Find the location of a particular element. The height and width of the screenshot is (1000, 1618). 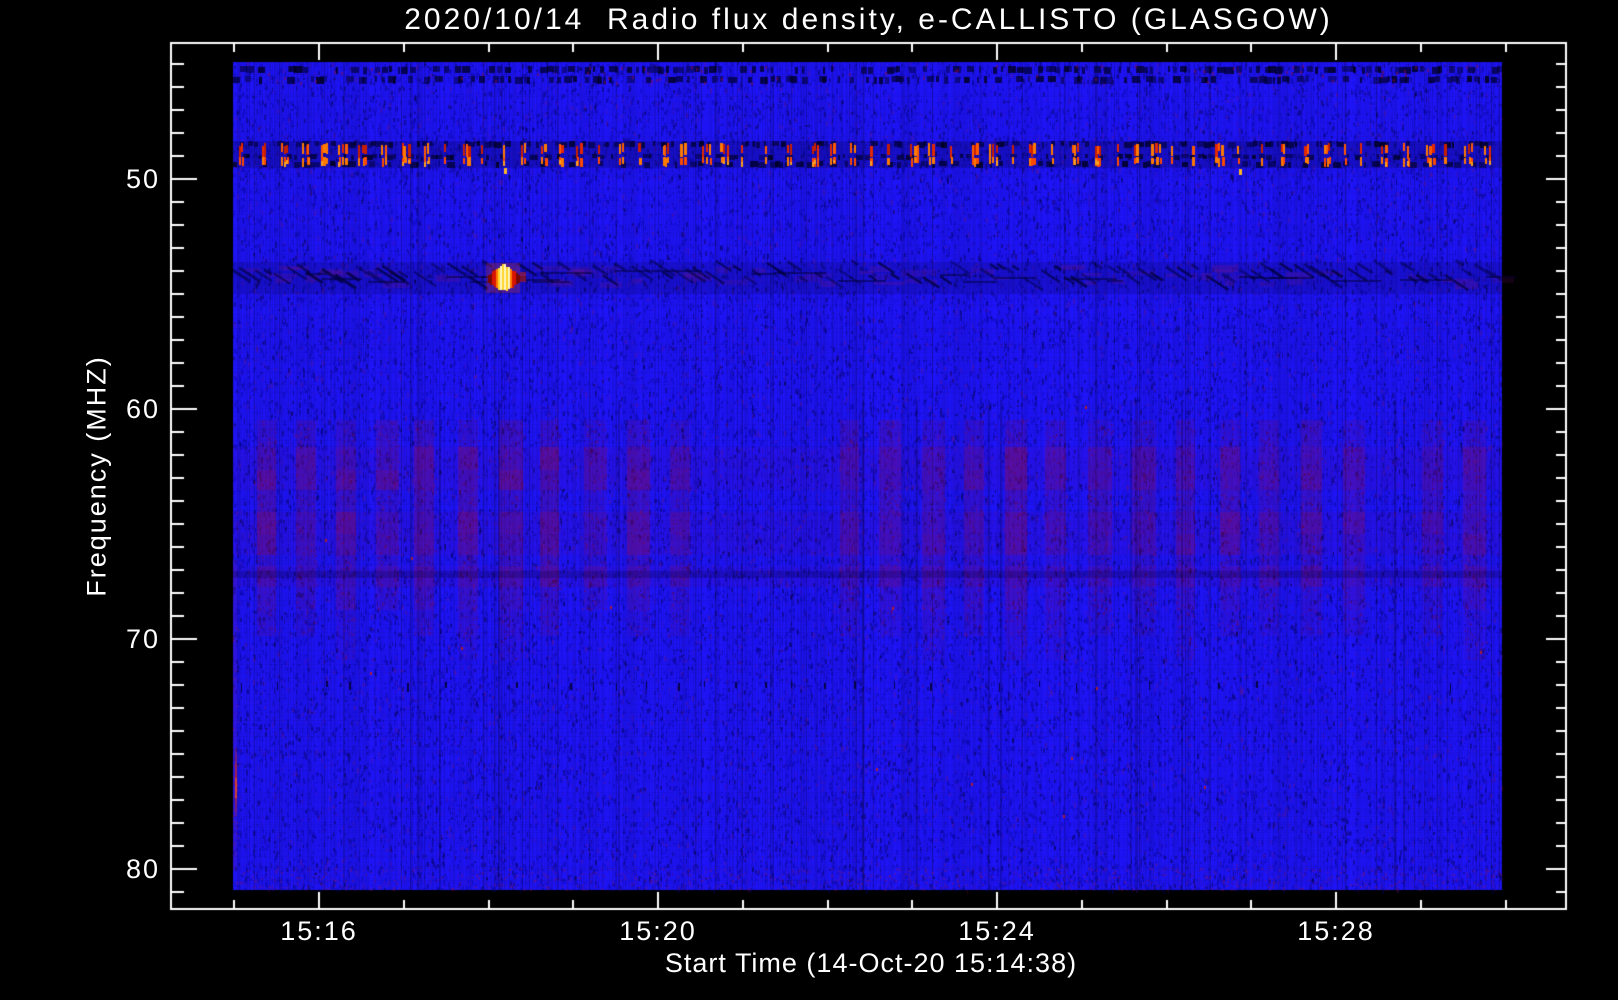

y-tick-label: 50 is located at coordinates (142, 179).